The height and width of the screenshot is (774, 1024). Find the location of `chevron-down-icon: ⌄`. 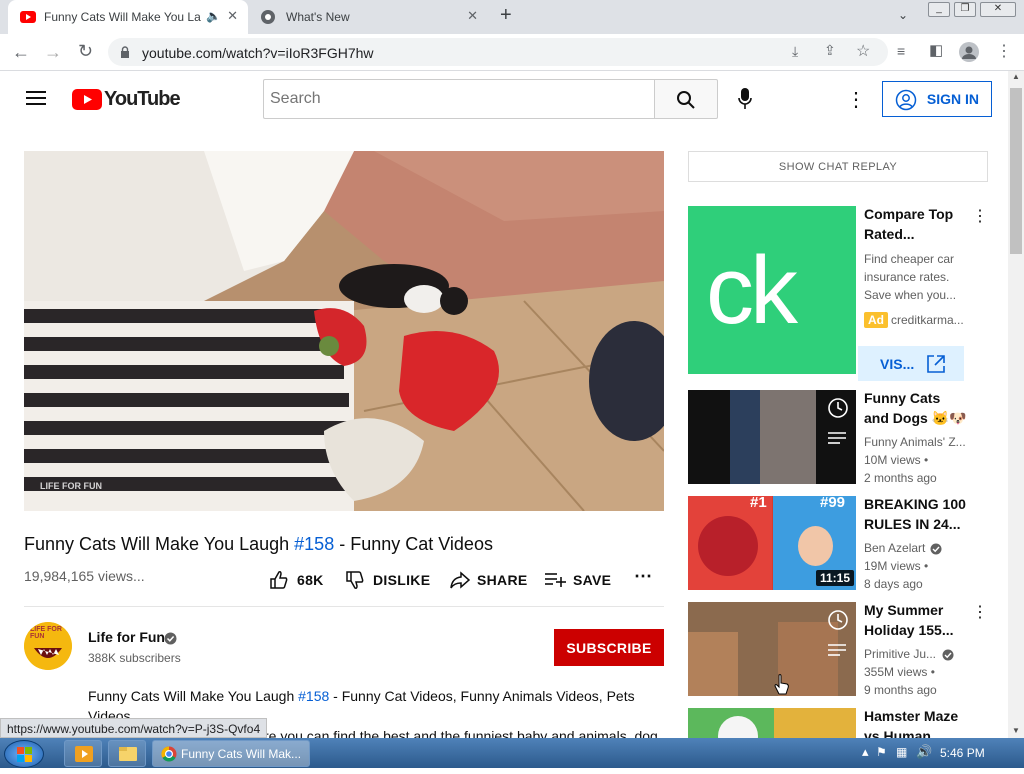

chevron-down-icon: ⌄ is located at coordinates (903, 15).